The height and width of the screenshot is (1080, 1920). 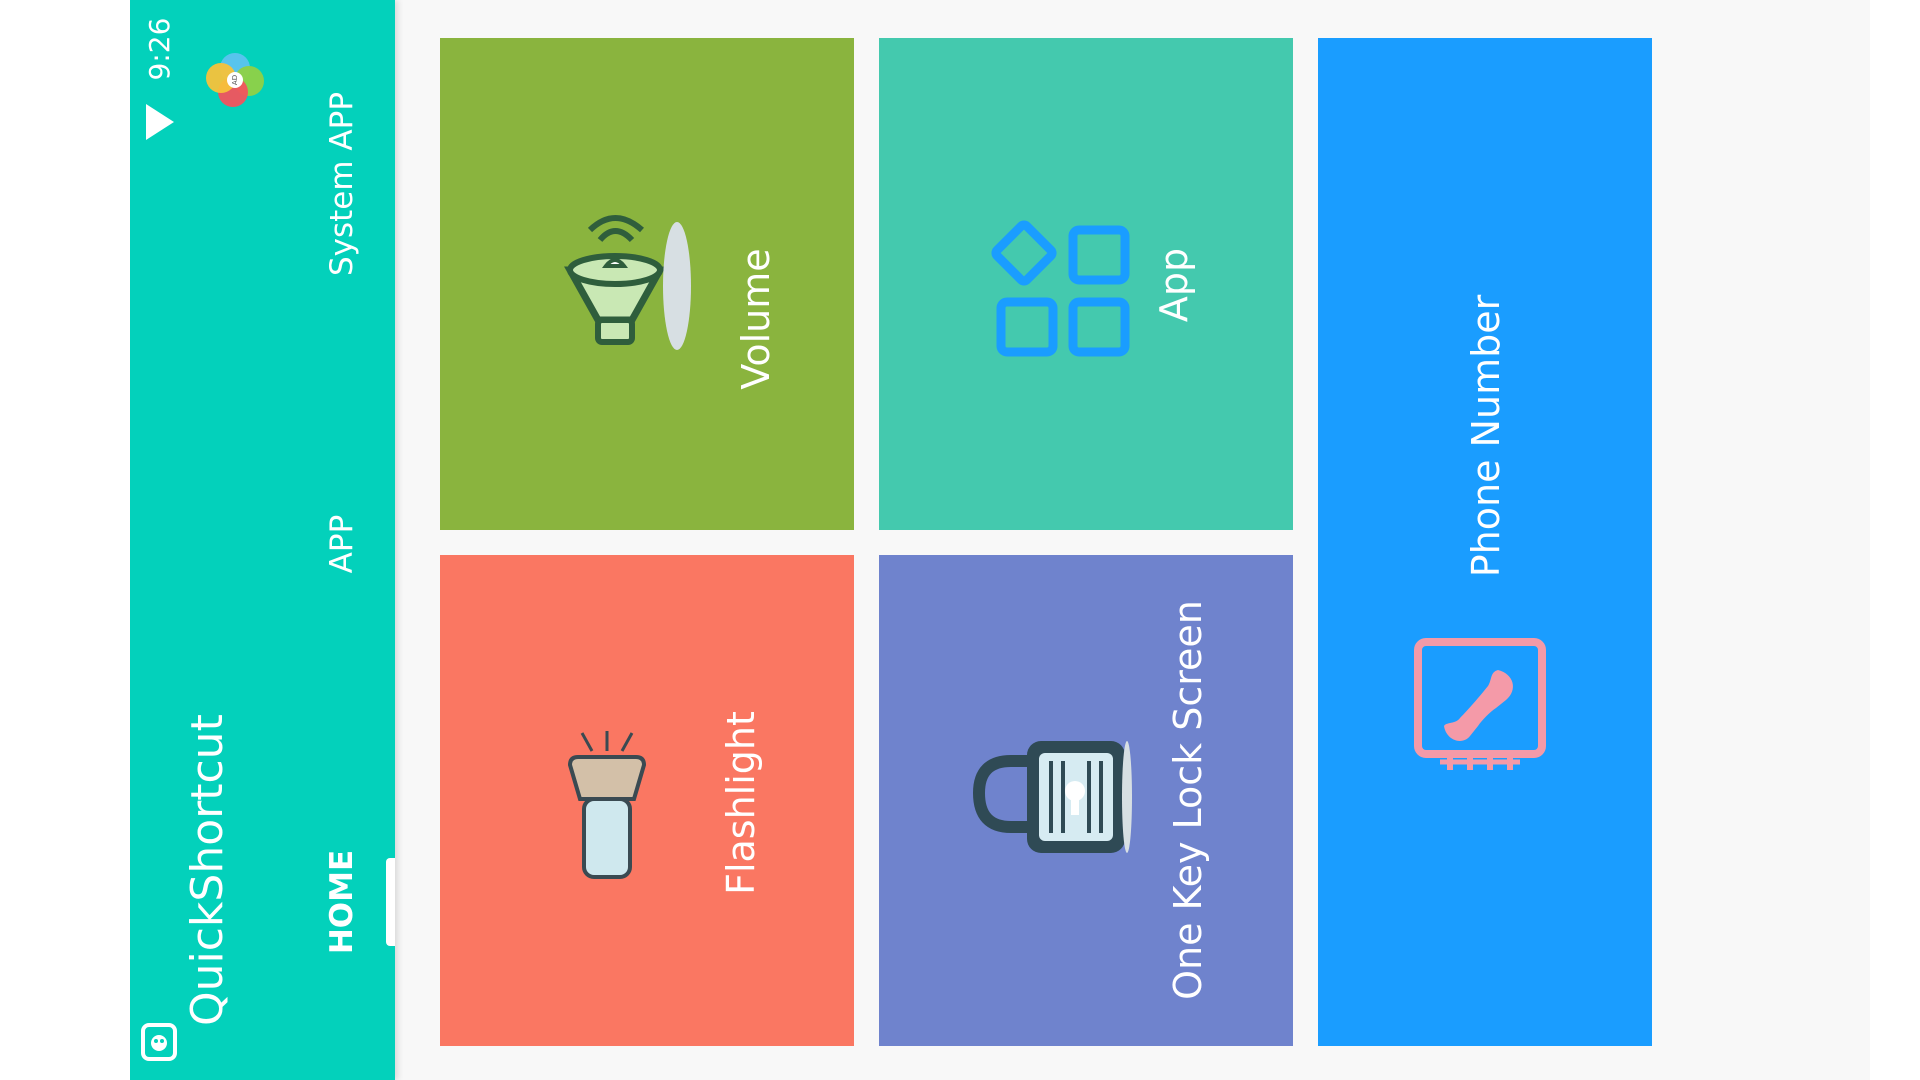 I want to click on app-title: QuickShortcut, so click(x=207, y=870).